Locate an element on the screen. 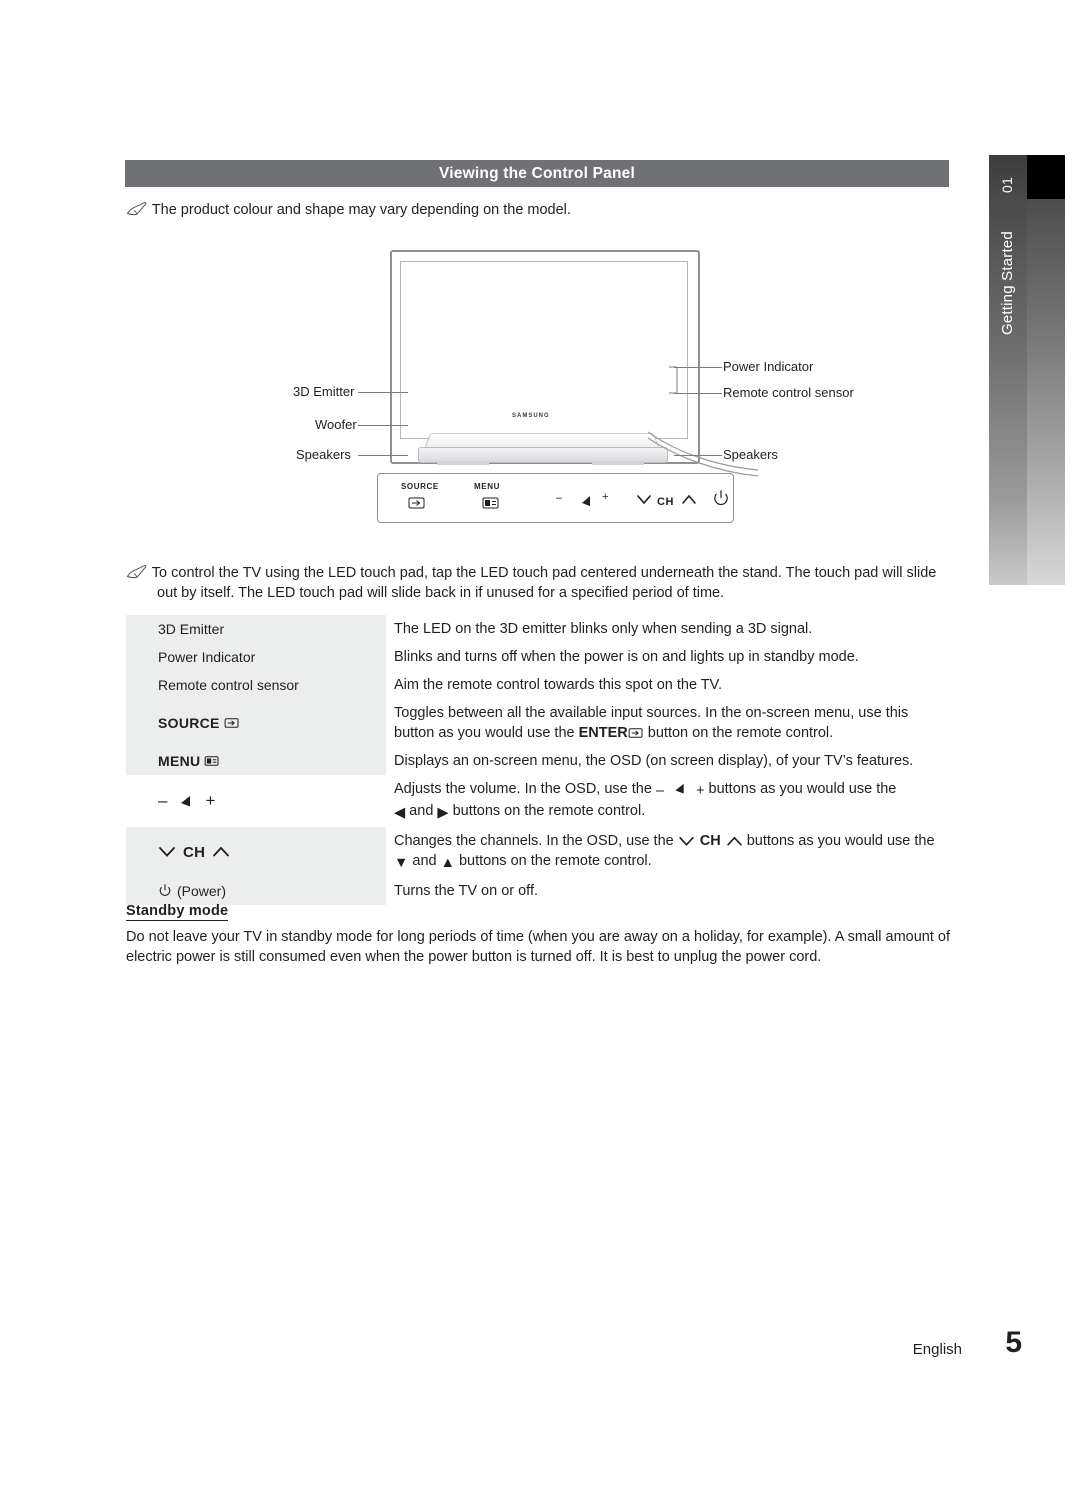 This screenshot has width=1080, height=1494. leader-remote-sensor is located at coordinates (698, 393).